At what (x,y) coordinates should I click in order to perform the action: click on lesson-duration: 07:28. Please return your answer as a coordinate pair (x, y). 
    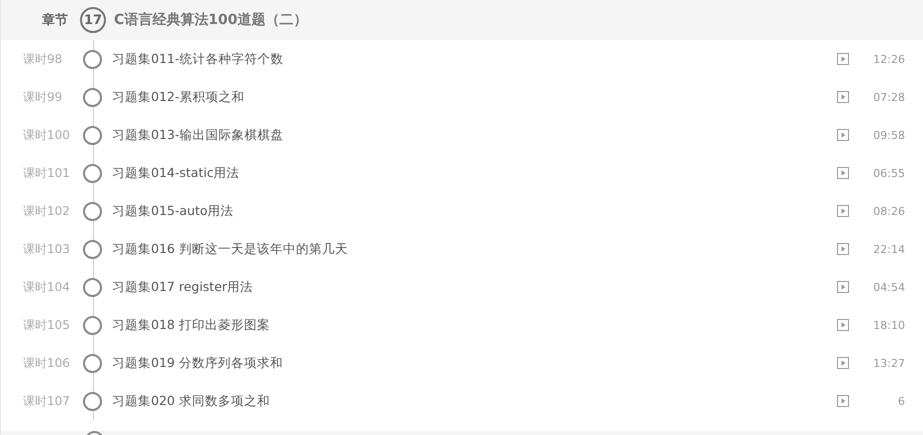
    Looking at the image, I should click on (889, 97).